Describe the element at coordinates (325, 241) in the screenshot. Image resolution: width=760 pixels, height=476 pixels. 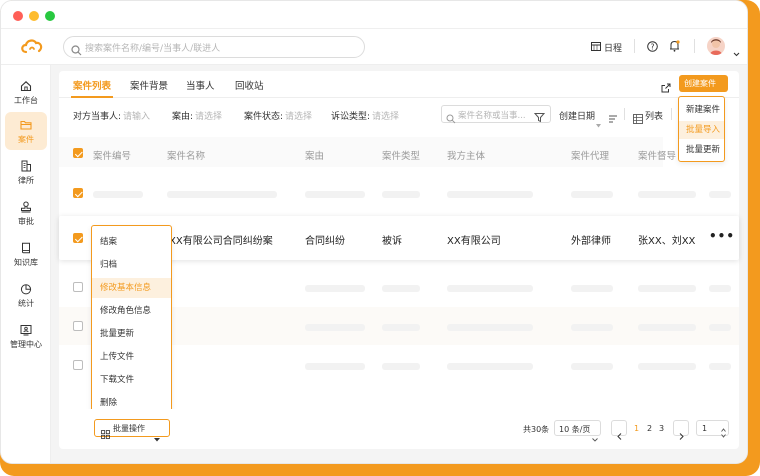
I see `cause-cell: 合同纠纷` at that location.